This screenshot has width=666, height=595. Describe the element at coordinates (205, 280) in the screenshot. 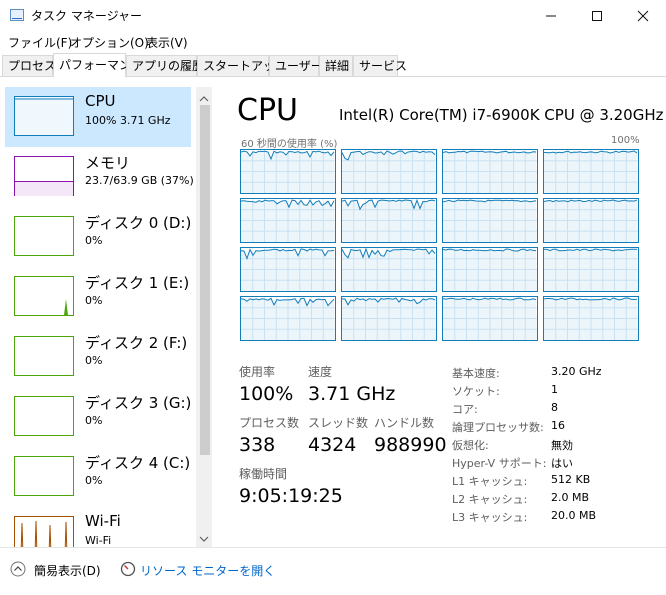

I see `sidebar-scrollbar-thumb` at that location.